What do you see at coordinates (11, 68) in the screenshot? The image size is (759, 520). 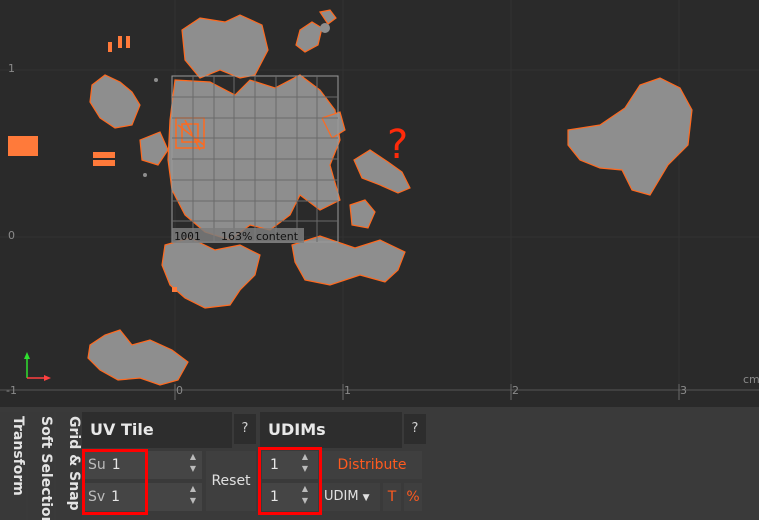 I see `axis-label-v1: 1` at bounding box center [11, 68].